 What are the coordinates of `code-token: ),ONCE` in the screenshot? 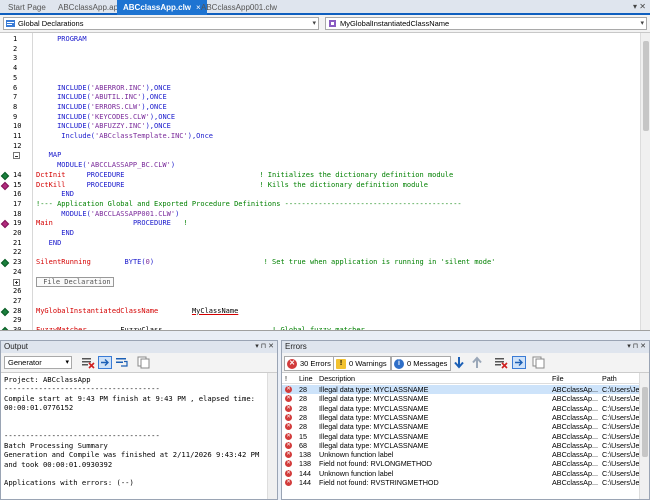 It's located at (162, 116).